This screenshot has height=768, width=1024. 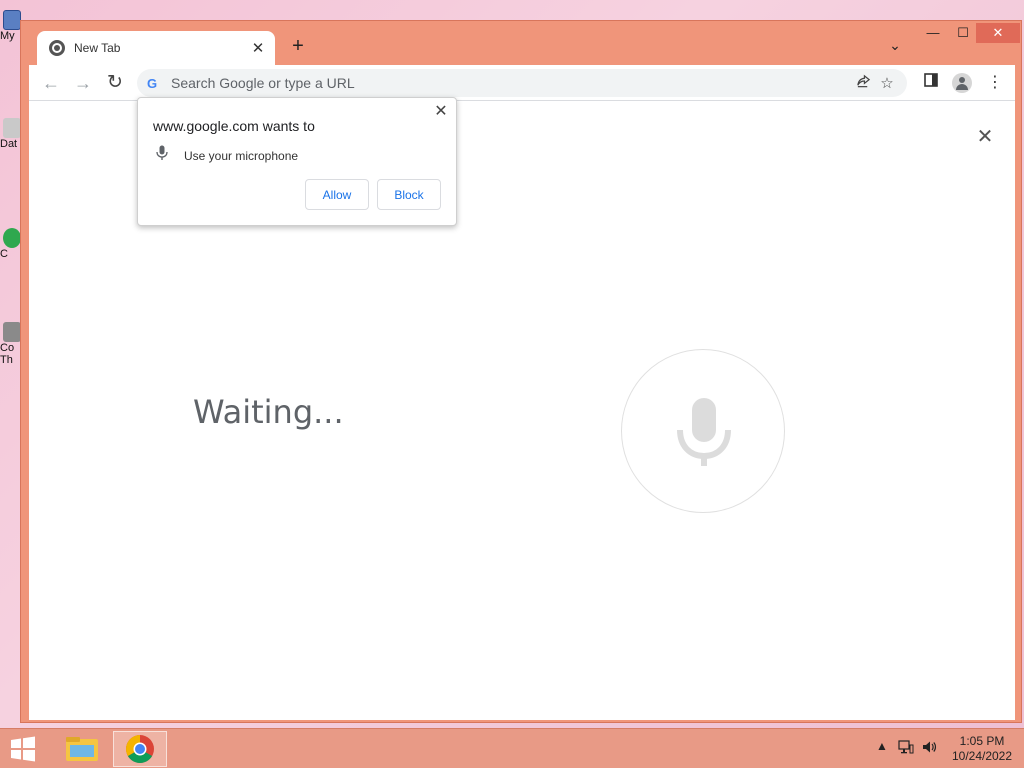 What do you see at coordinates (298, 46) in the screenshot?
I see `new-tab-button: +` at bounding box center [298, 46].